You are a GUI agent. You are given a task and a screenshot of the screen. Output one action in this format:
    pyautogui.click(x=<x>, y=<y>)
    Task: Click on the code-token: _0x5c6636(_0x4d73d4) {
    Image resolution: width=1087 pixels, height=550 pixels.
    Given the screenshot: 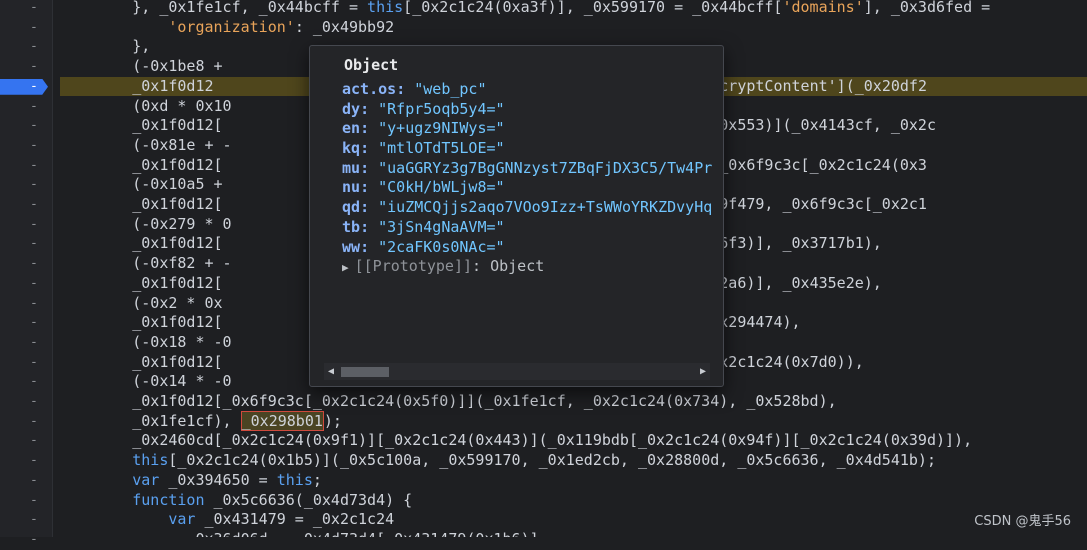 What is the action you would take?
    pyautogui.click(x=308, y=499)
    